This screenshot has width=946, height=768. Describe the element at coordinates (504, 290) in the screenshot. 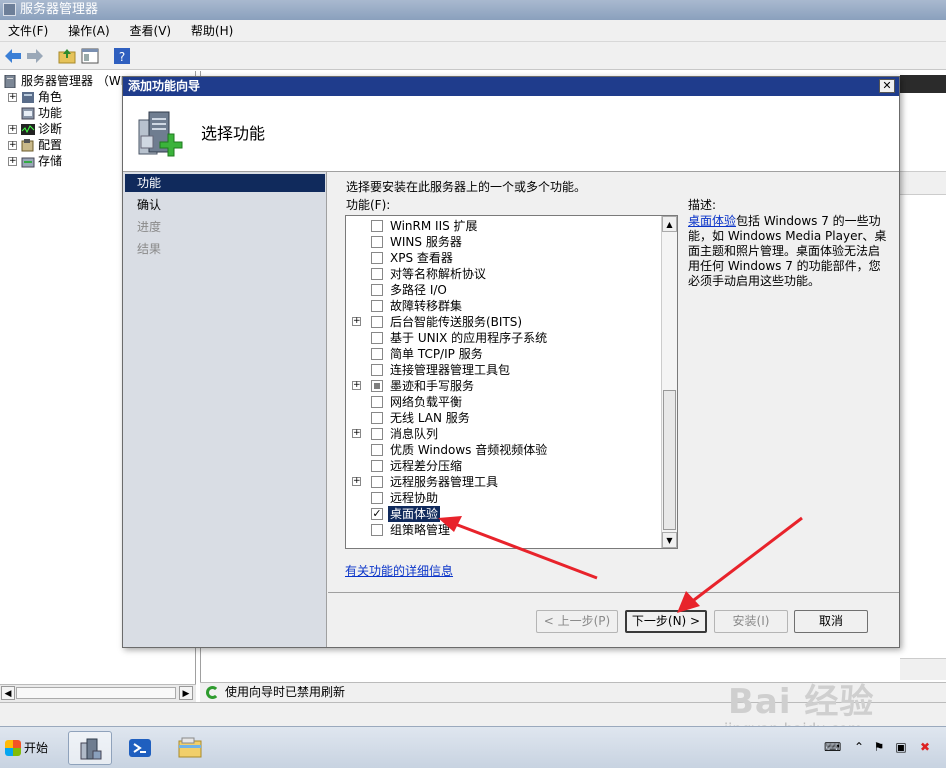

I see `feature-row: 多路径 I/O` at that location.